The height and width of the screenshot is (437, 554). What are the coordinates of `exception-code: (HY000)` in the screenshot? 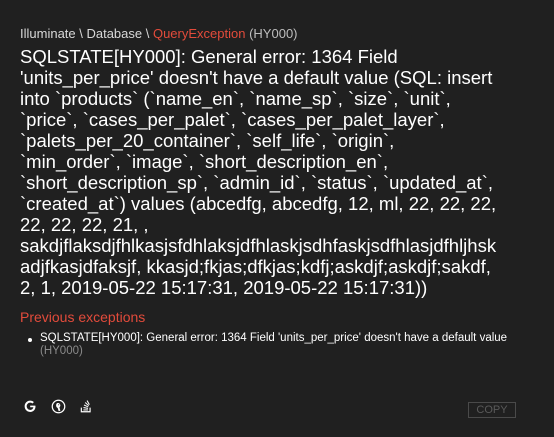 It's located at (273, 33).